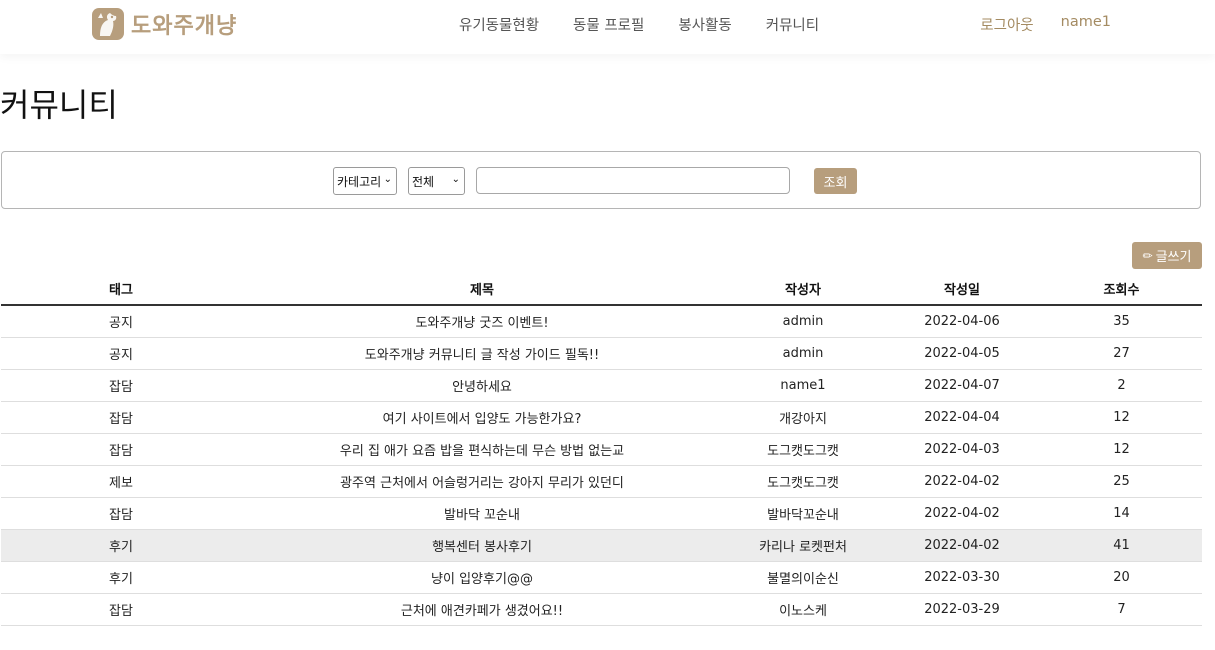  I want to click on post-views: 7, so click(1121, 609).